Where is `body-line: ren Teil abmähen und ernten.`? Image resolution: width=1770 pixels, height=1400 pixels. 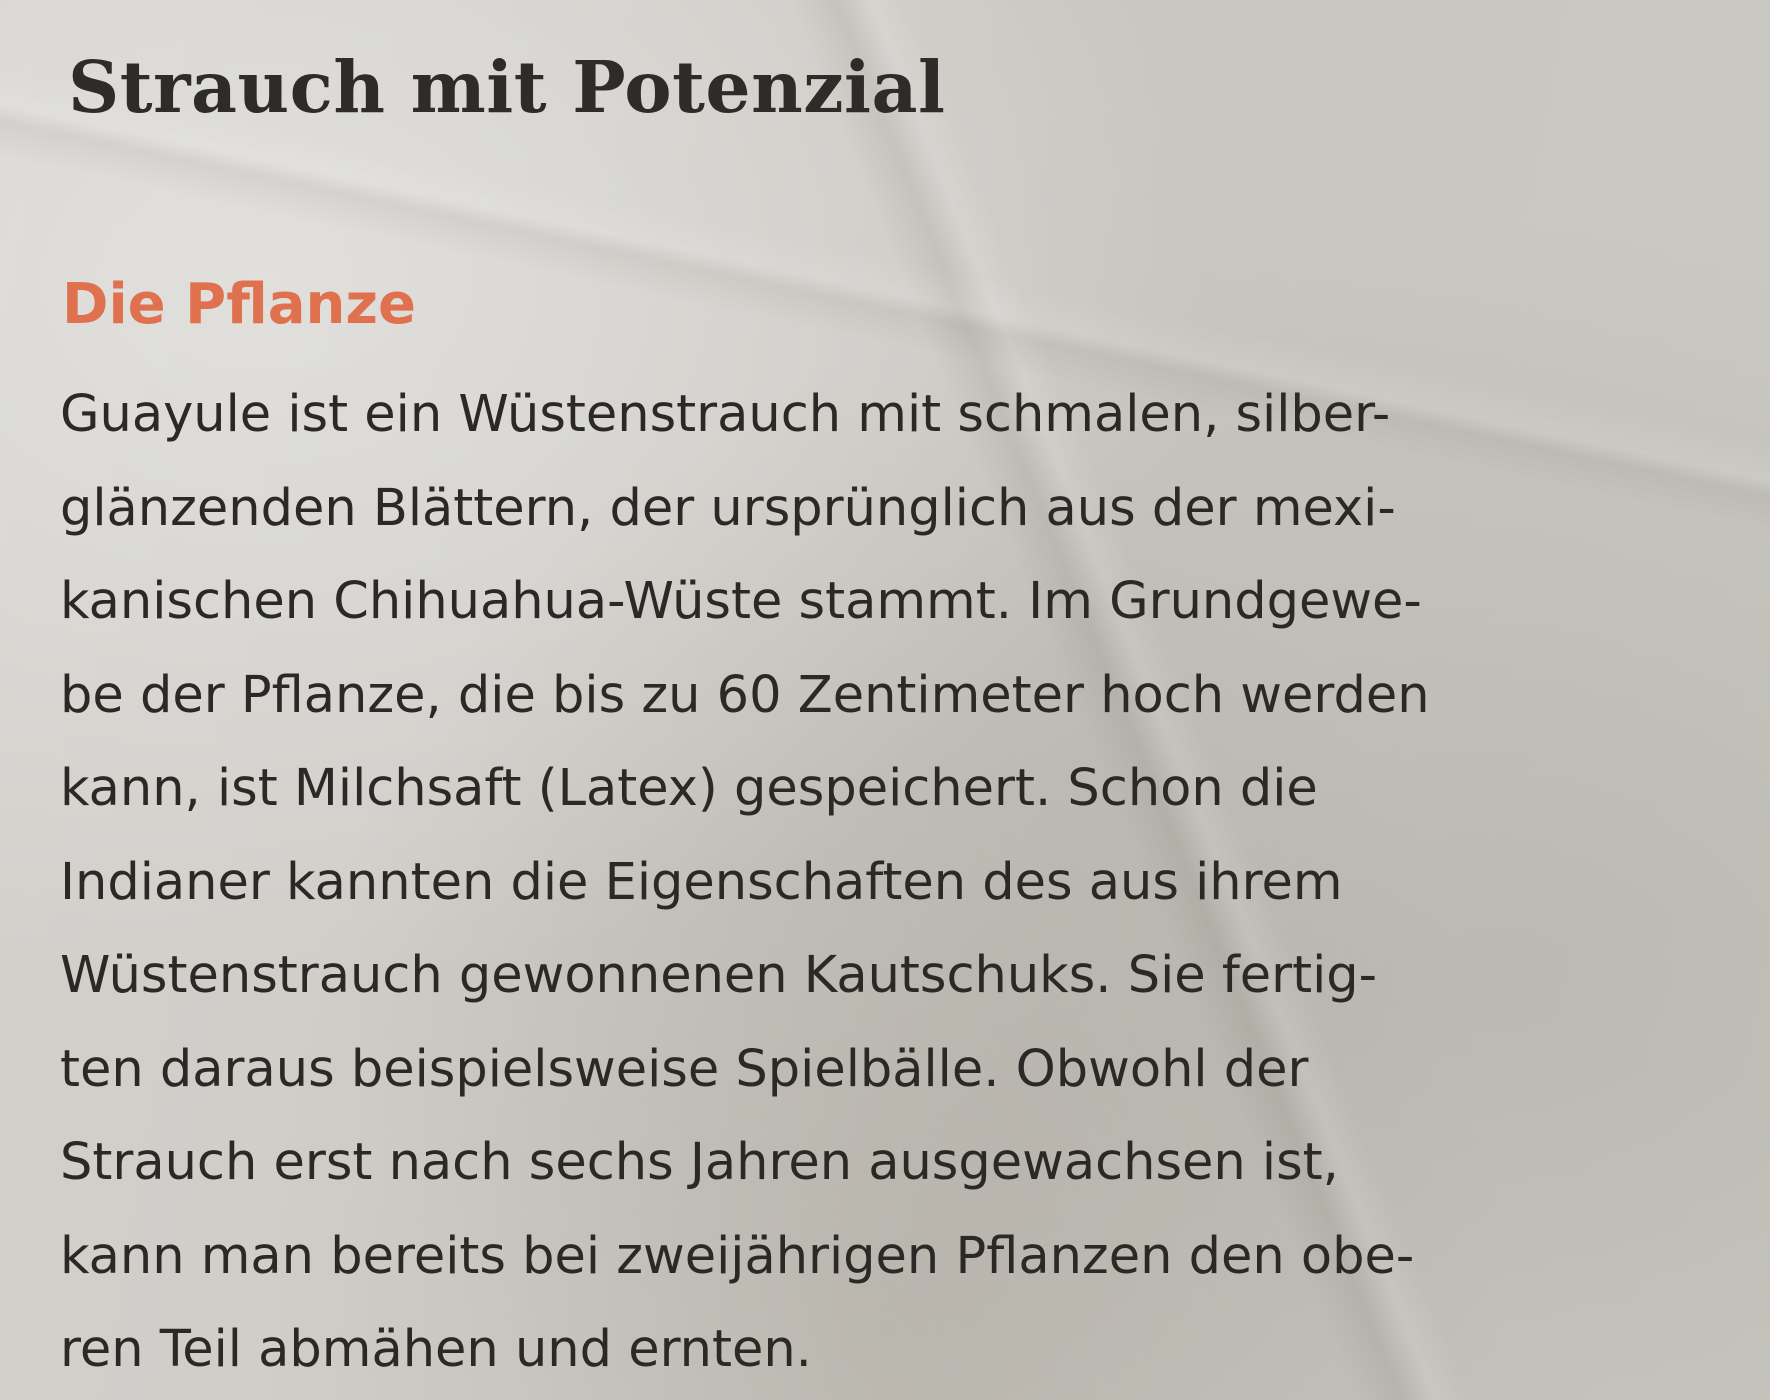
body-line: ren Teil abmähen und ernten. is located at coordinates (436, 1349).